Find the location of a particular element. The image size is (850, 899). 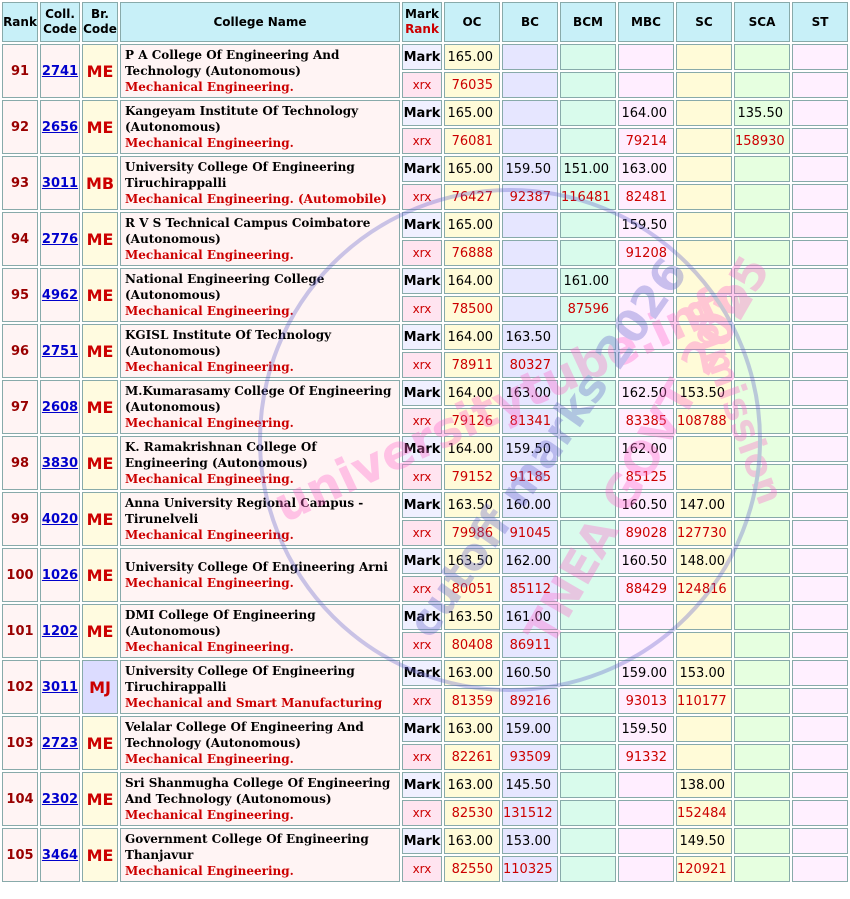

college-code-link: 2302 is located at coordinates (60, 799).